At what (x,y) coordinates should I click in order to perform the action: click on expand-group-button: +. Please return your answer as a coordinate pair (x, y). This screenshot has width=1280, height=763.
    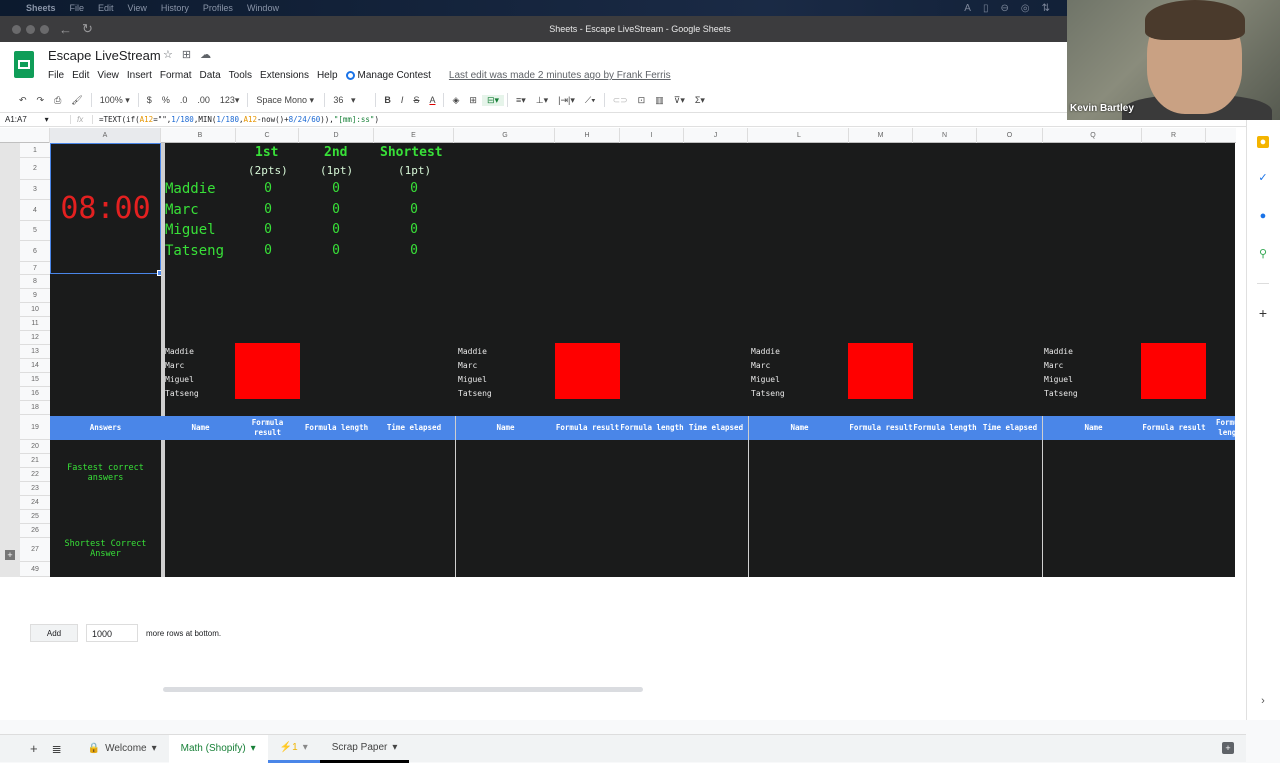
    Looking at the image, I should click on (10, 555).